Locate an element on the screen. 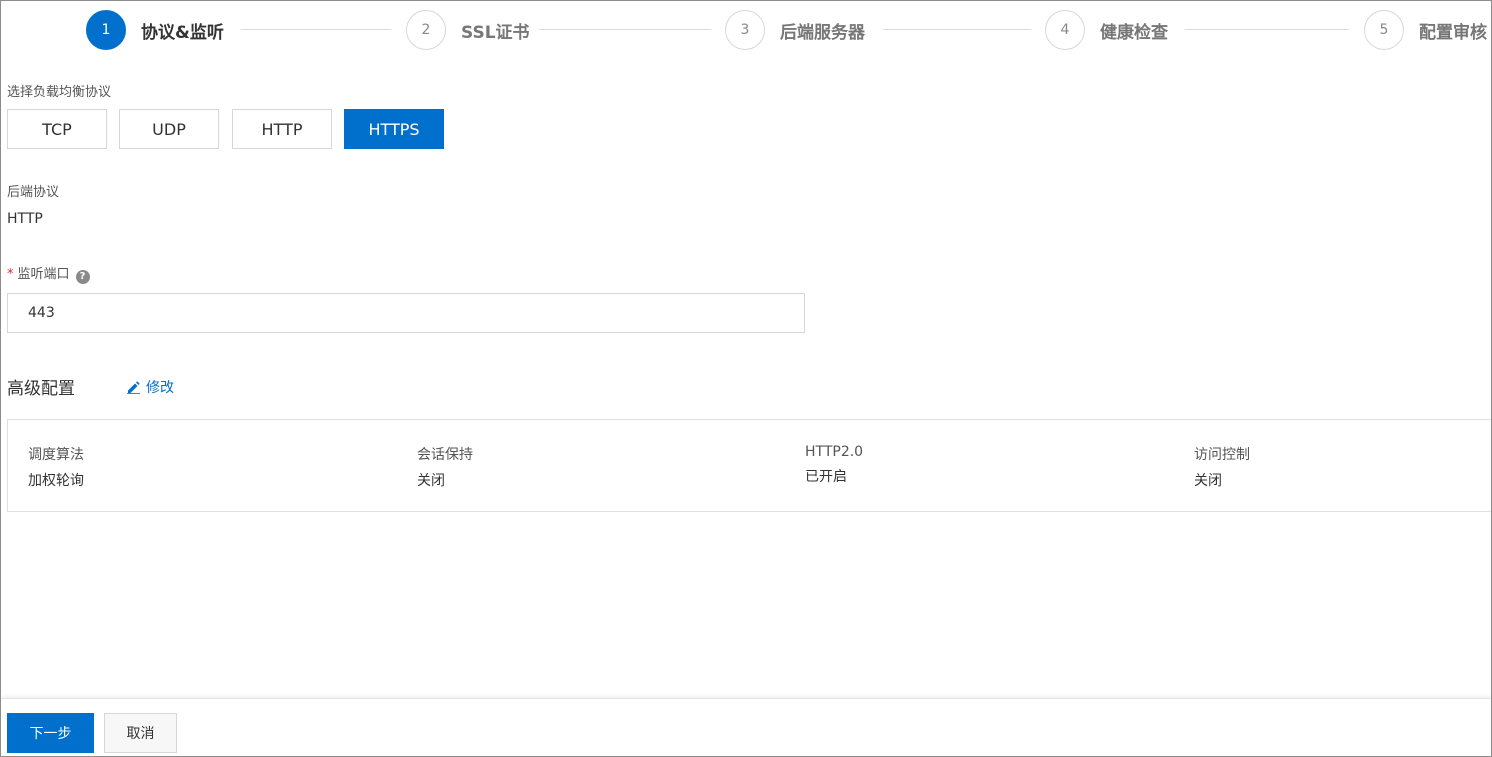 The image size is (1492, 757). listener-port-label-row: * 监听端口? is located at coordinates (48, 273).